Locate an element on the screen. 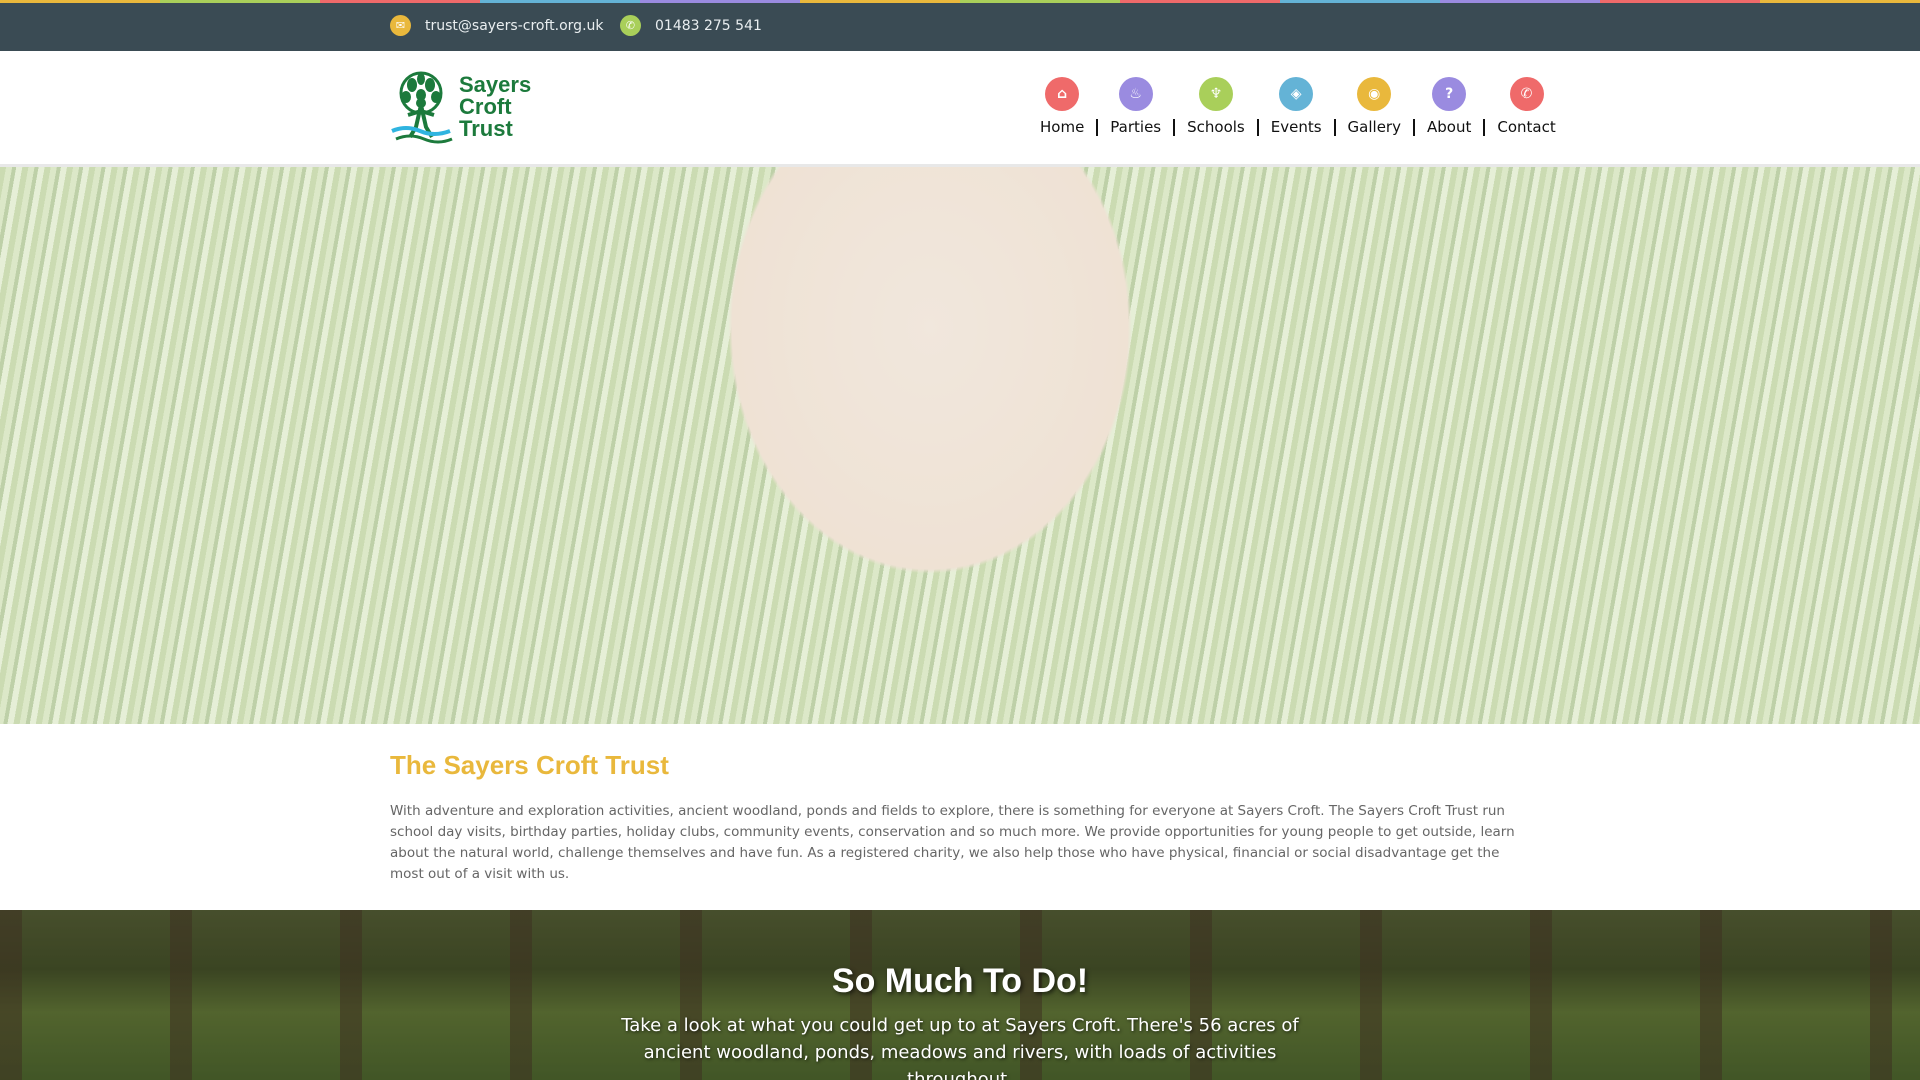  nav-label: Parties is located at coordinates (1135, 127).